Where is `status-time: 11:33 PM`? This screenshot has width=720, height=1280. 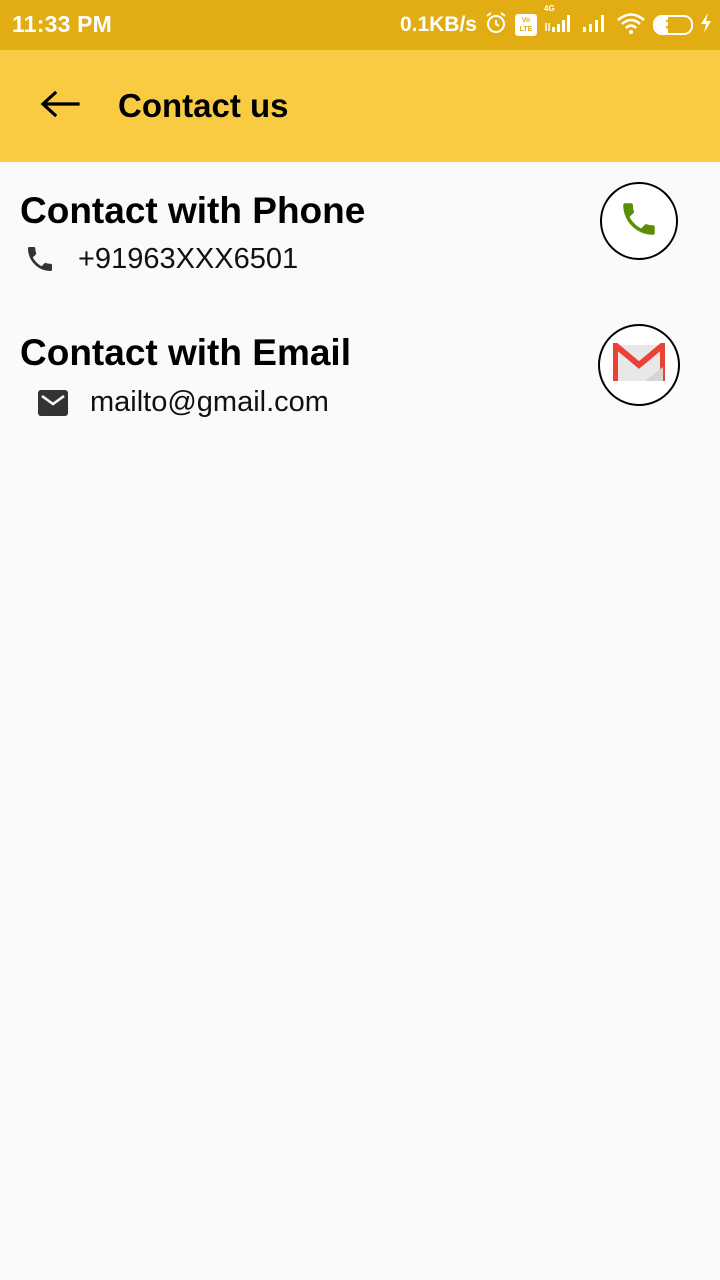
status-time: 11:33 PM is located at coordinates (62, 24).